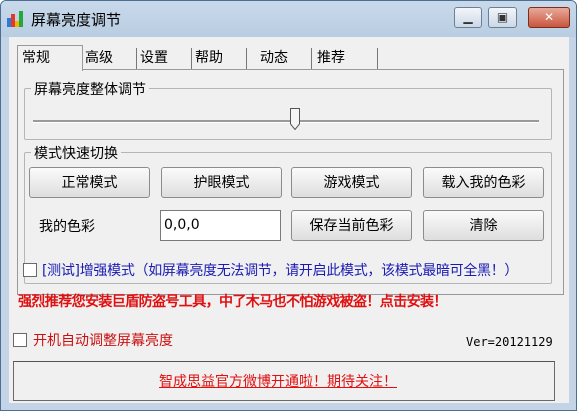 This screenshot has width=577, height=411. Describe the element at coordinates (30, 270) in the screenshot. I see `enhanced-mode-checkbox` at that location.